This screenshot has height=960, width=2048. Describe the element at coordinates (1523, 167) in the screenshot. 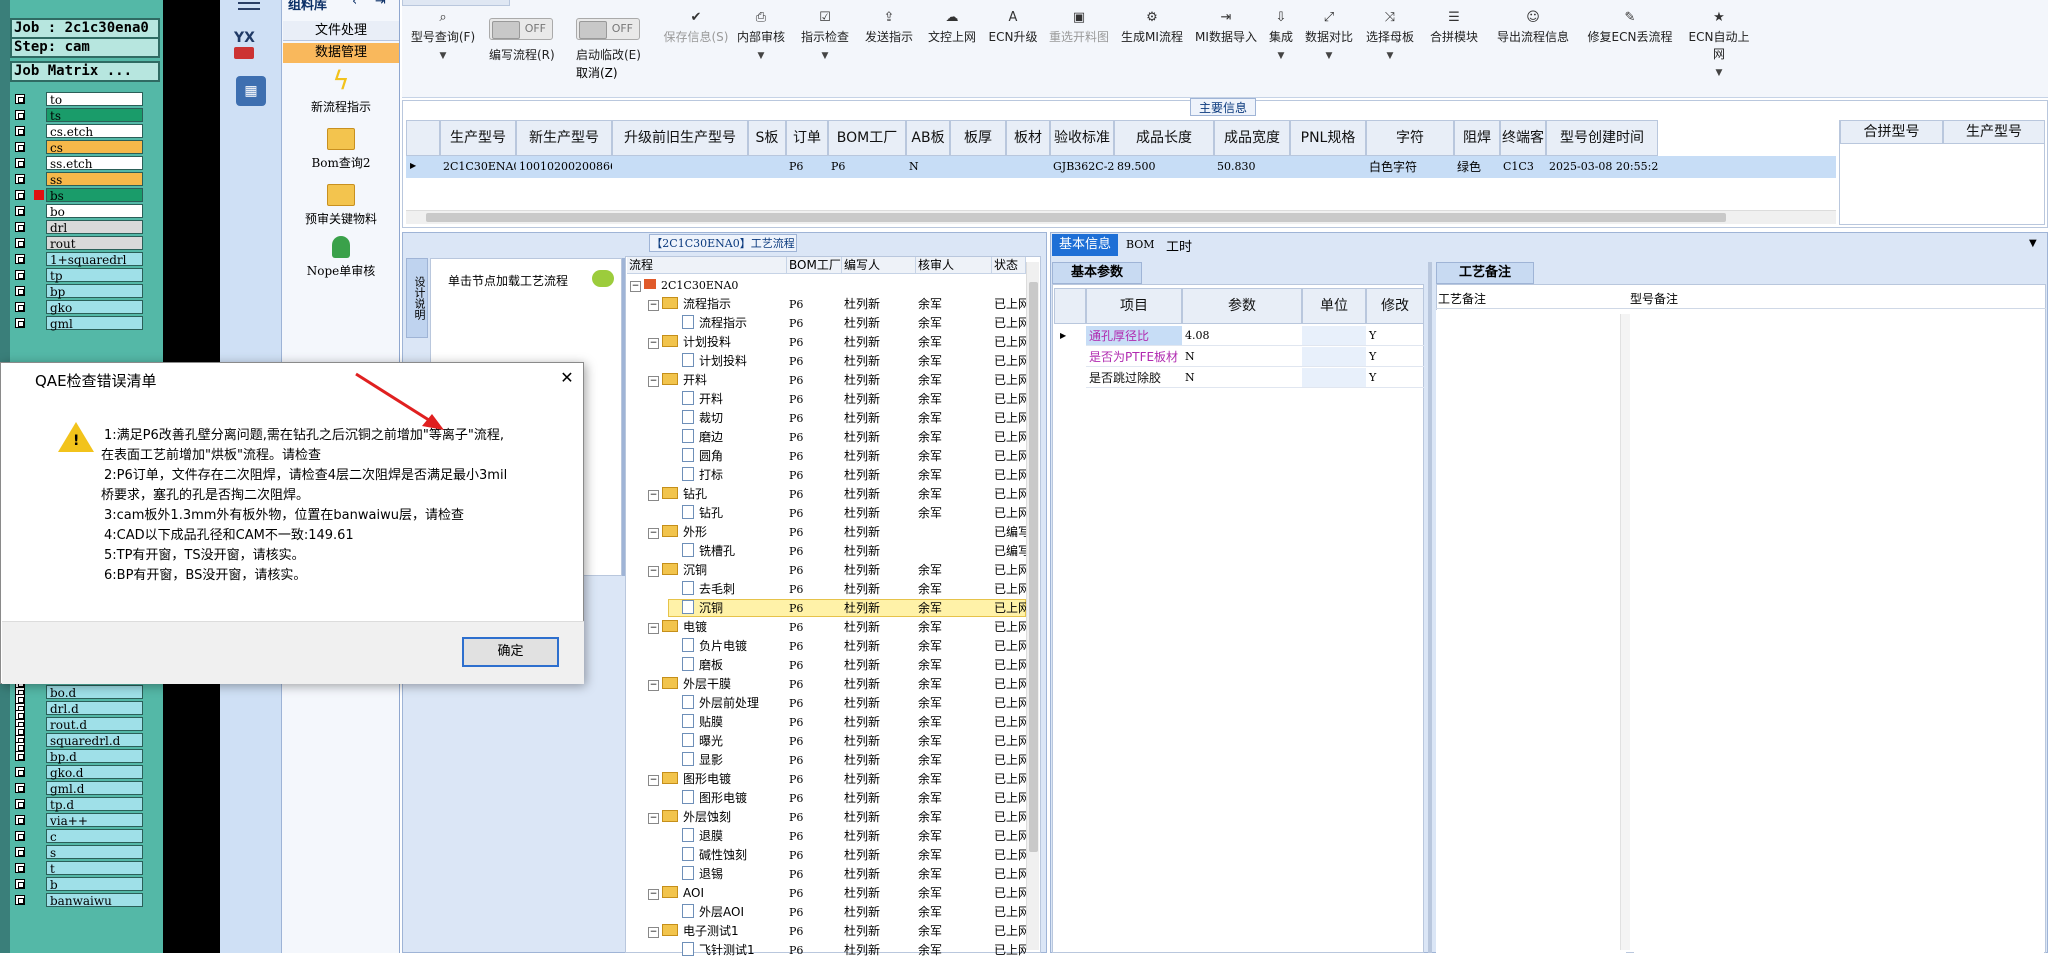

I see `table-cell: C1C3` at that location.